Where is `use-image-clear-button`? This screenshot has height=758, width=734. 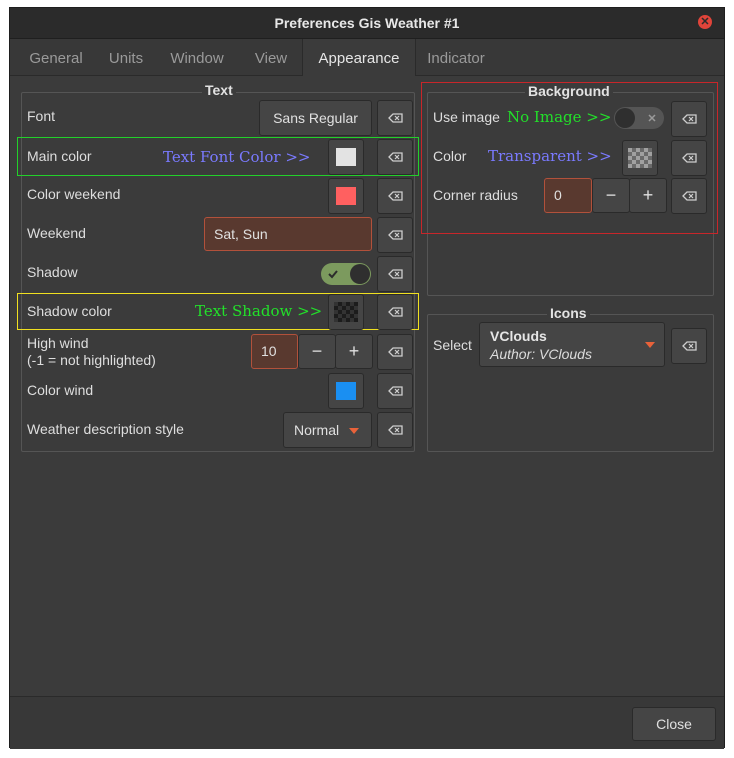
use-image-clear-button is located at coordinates (689, 119).